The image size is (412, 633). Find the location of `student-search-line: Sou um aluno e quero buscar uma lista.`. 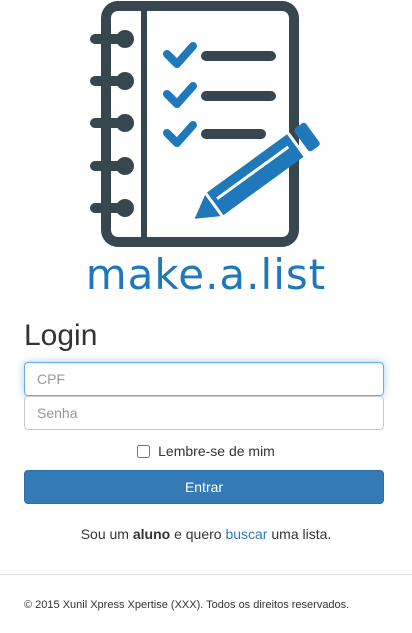

student-search-line: Sou um aluno e quero buscar uma lista. is located at coordinates (206, 534).